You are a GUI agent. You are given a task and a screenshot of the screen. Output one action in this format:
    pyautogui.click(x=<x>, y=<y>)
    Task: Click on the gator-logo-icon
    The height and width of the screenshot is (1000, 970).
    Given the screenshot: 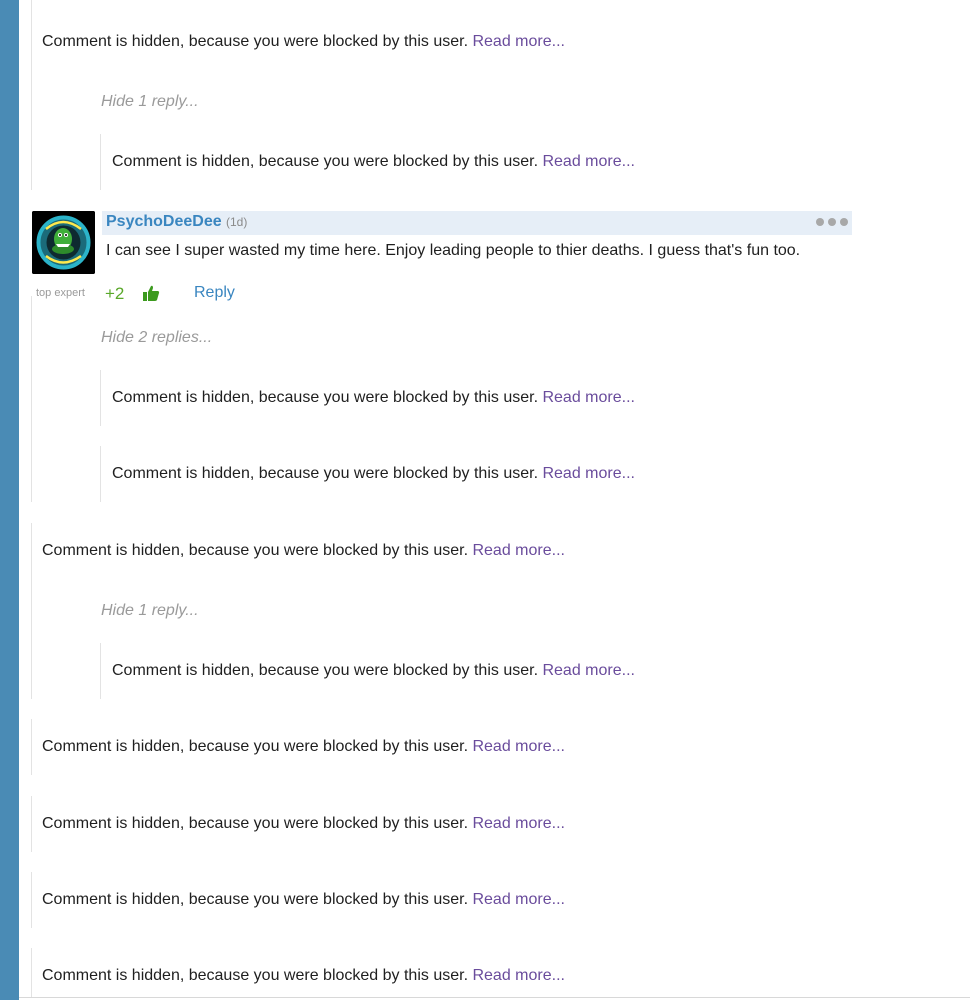 What is the action you would take?
    pyautogui.click(x=63, y=242)
    